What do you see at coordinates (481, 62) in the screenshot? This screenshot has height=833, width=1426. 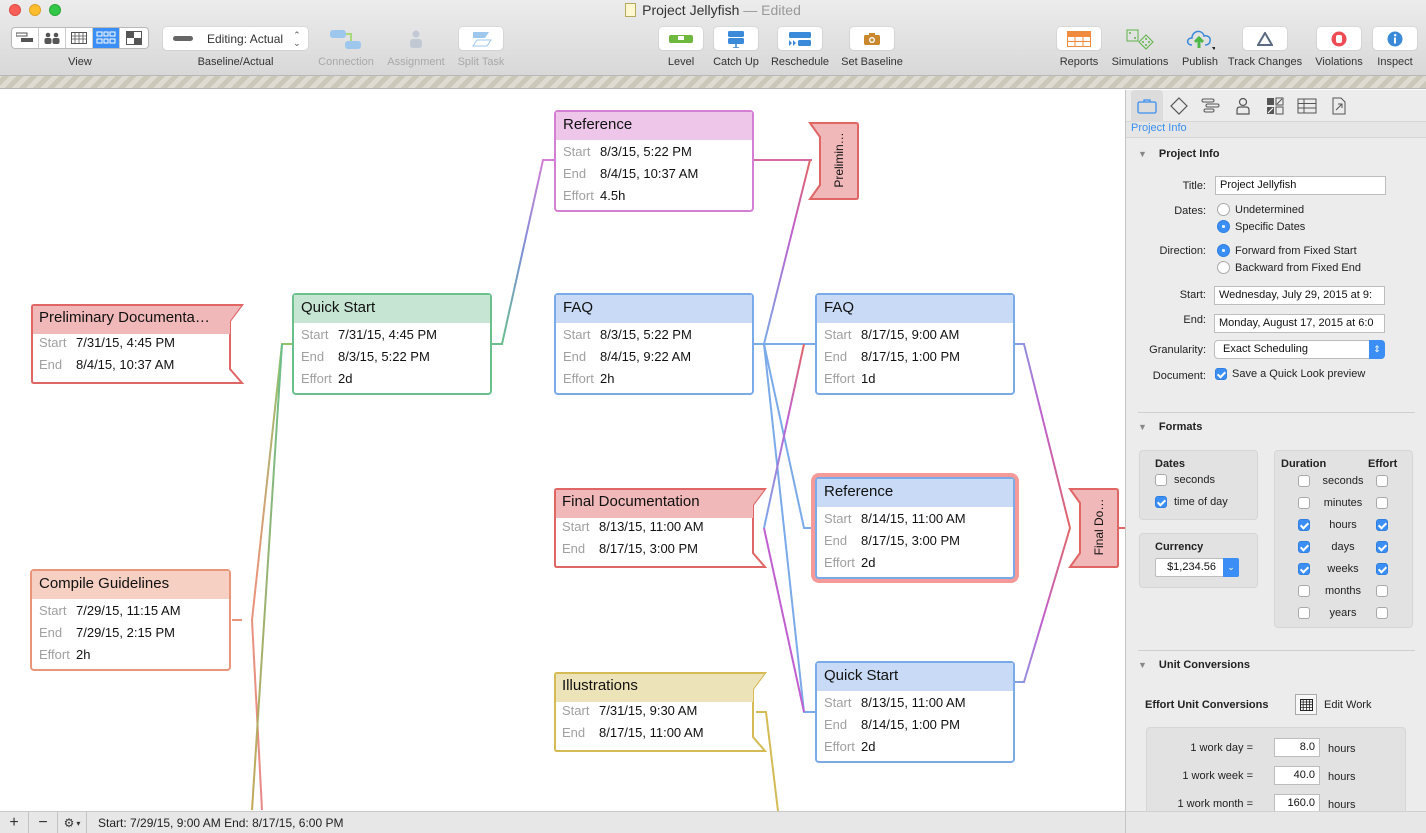 I see `split-task-label: Split Task` at bounding box center [481, 62].